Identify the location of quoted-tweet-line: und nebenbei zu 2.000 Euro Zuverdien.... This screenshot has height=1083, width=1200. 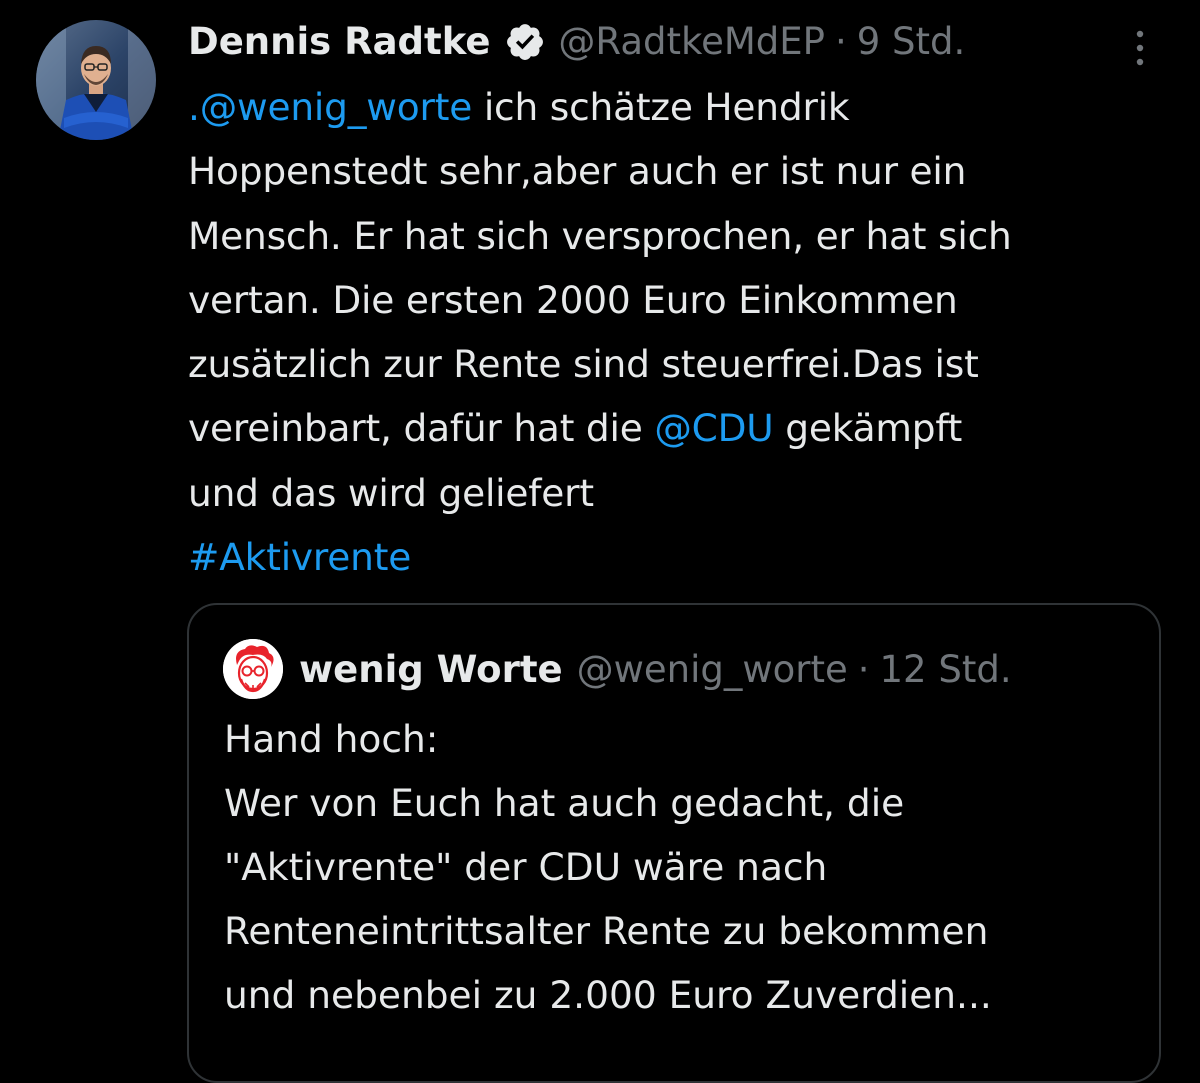
(608, 995).